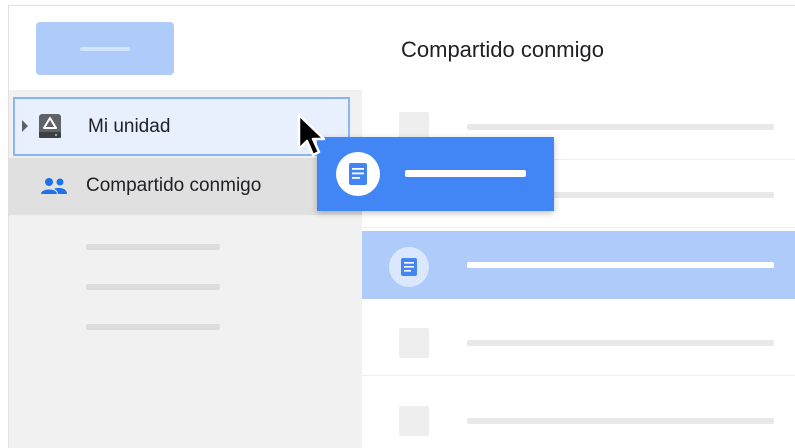 This screenshot has height=448, width=795. I want to click on people-icon, so click(54, 186).